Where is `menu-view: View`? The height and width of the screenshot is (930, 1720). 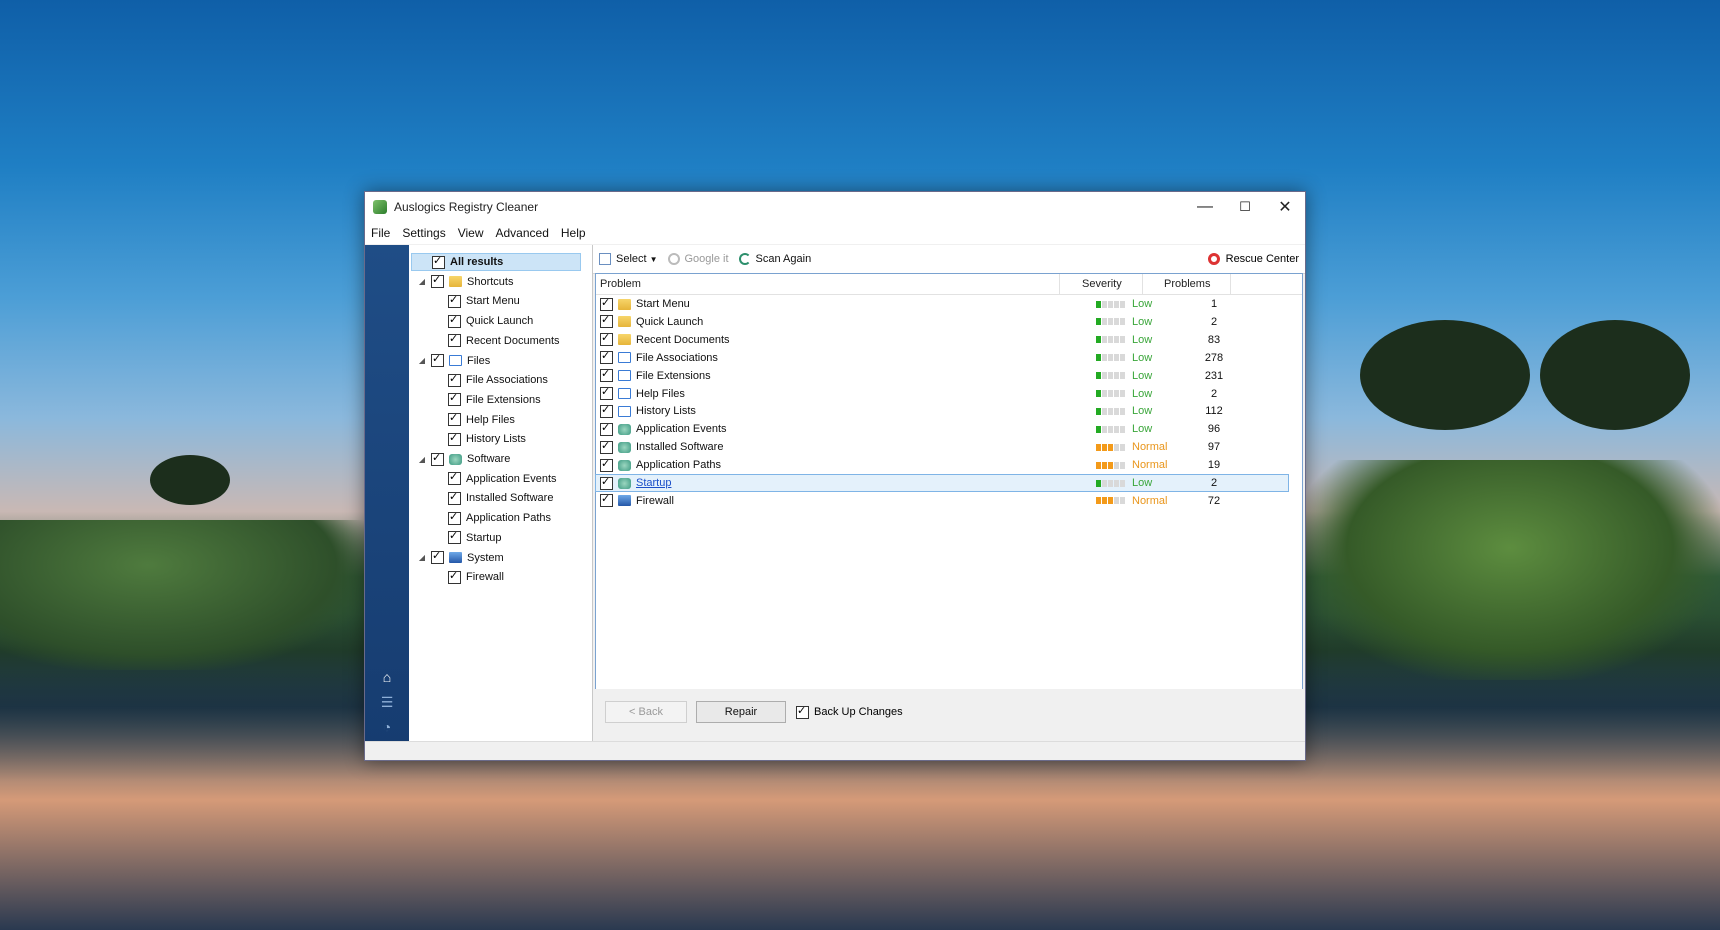 menu-view: View is located at coordinates (471, 233).